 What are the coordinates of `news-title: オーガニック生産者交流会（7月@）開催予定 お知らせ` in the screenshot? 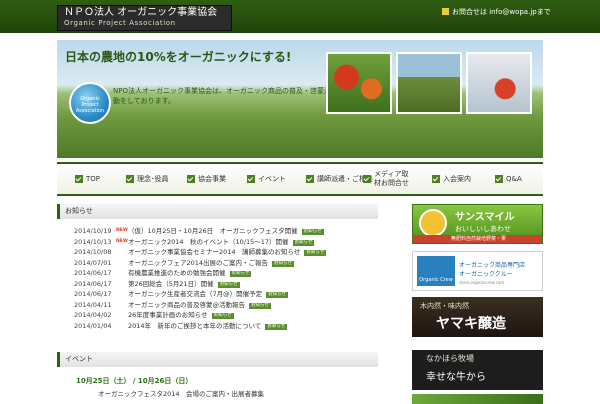 It's located at (208, 294).